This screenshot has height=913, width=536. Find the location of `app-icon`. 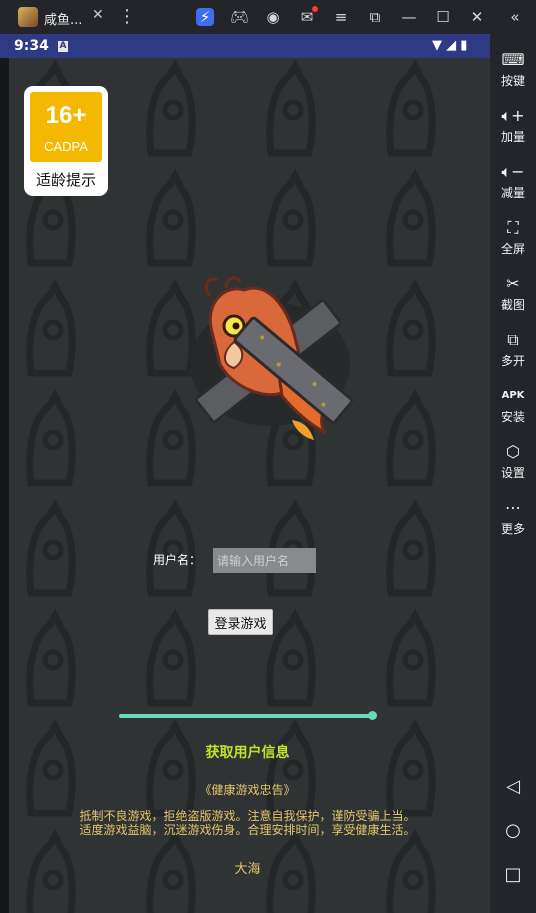

app-icon is located at coordinates (28, 17).